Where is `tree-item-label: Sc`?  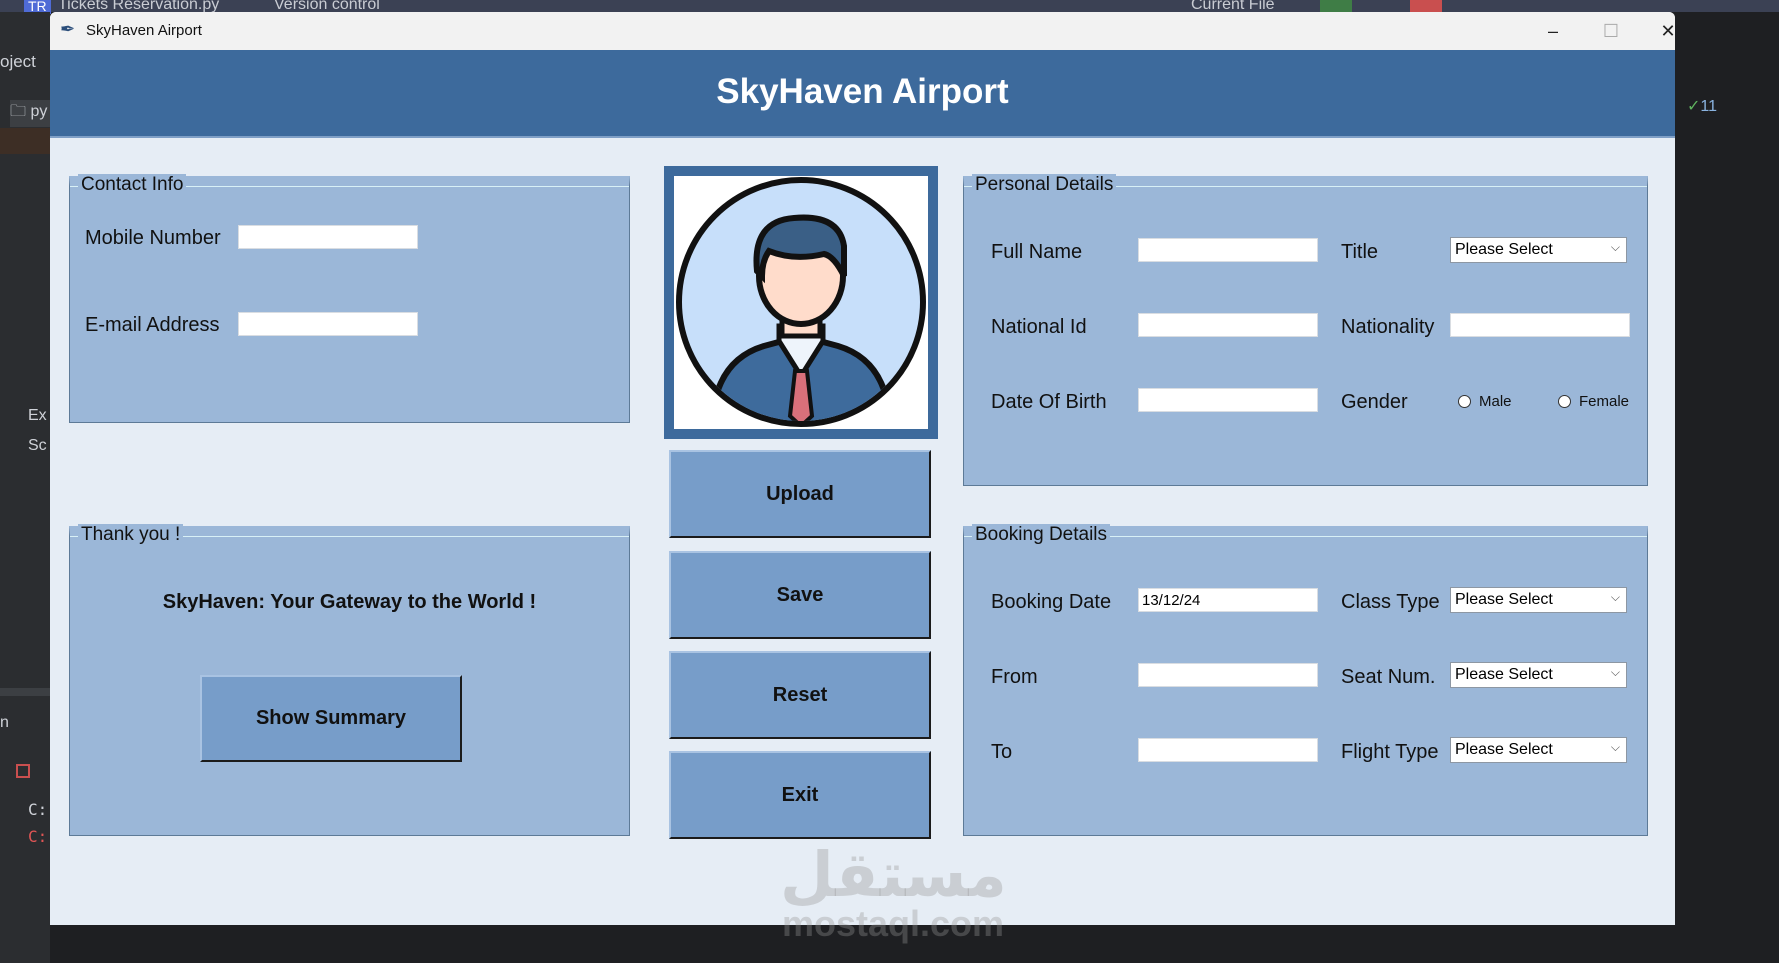
tree-item-label: Sc is located at coordinates (37, 445).